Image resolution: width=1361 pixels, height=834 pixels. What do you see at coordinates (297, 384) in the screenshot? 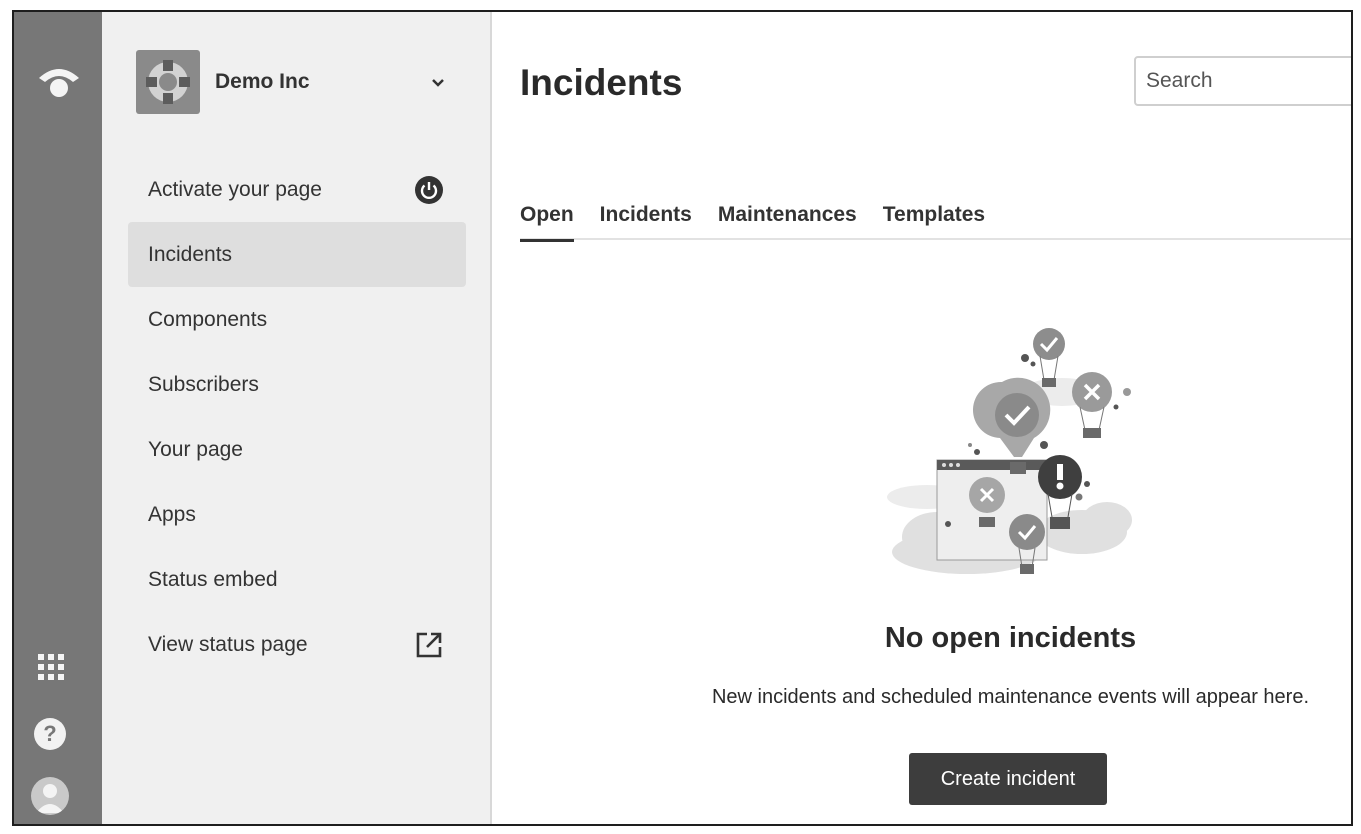
I see `sidebar-item-subscribers: Subscribers` at bounding box center [297, 384].